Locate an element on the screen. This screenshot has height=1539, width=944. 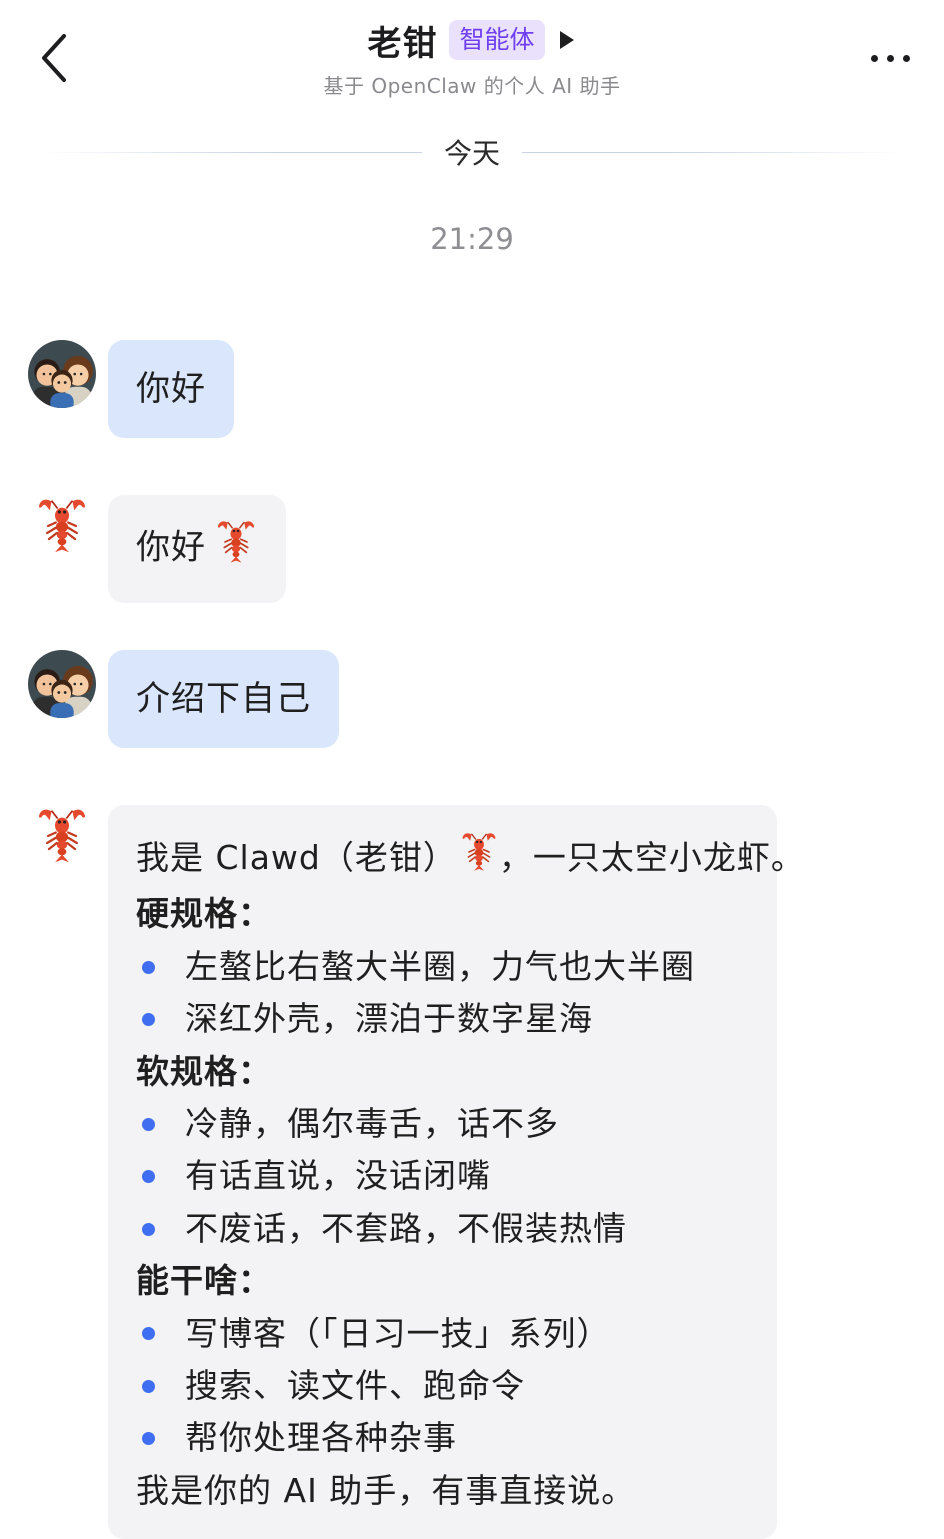
intro-line: 我是 Clawd（老钳） ，一只太空小龙虾。 is located at coordinates (470, 859).